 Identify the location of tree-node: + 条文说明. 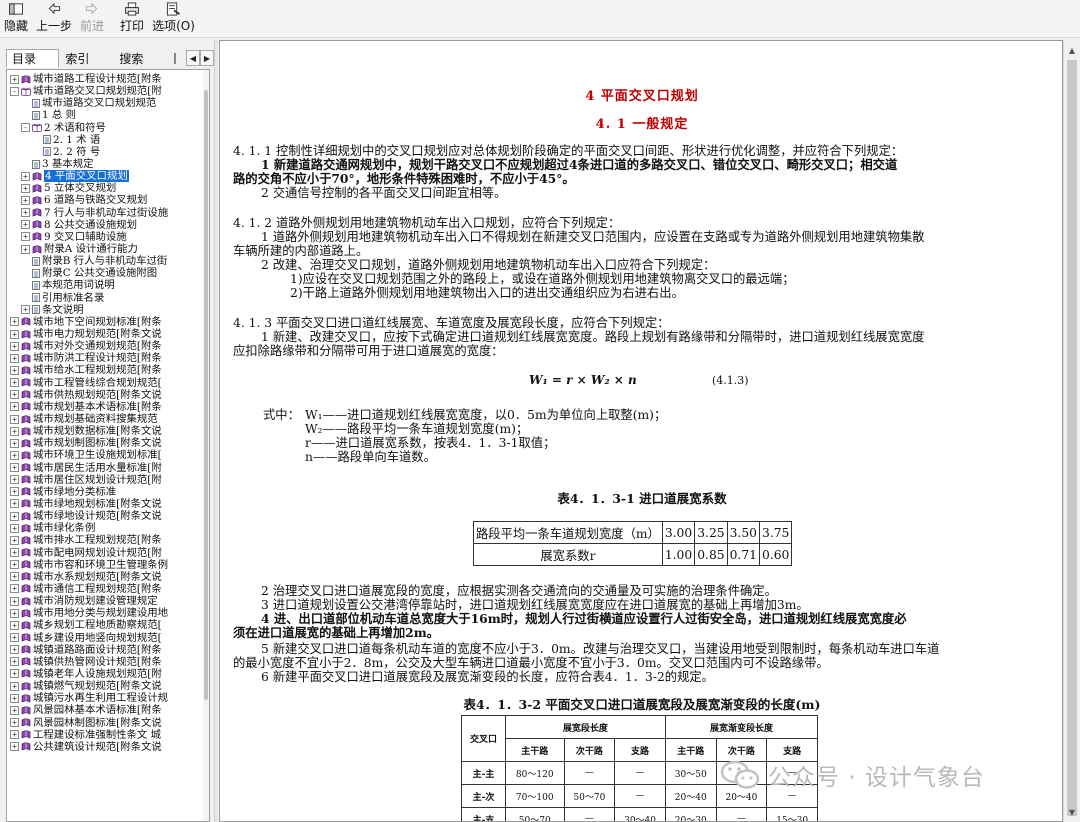
(107, 310).